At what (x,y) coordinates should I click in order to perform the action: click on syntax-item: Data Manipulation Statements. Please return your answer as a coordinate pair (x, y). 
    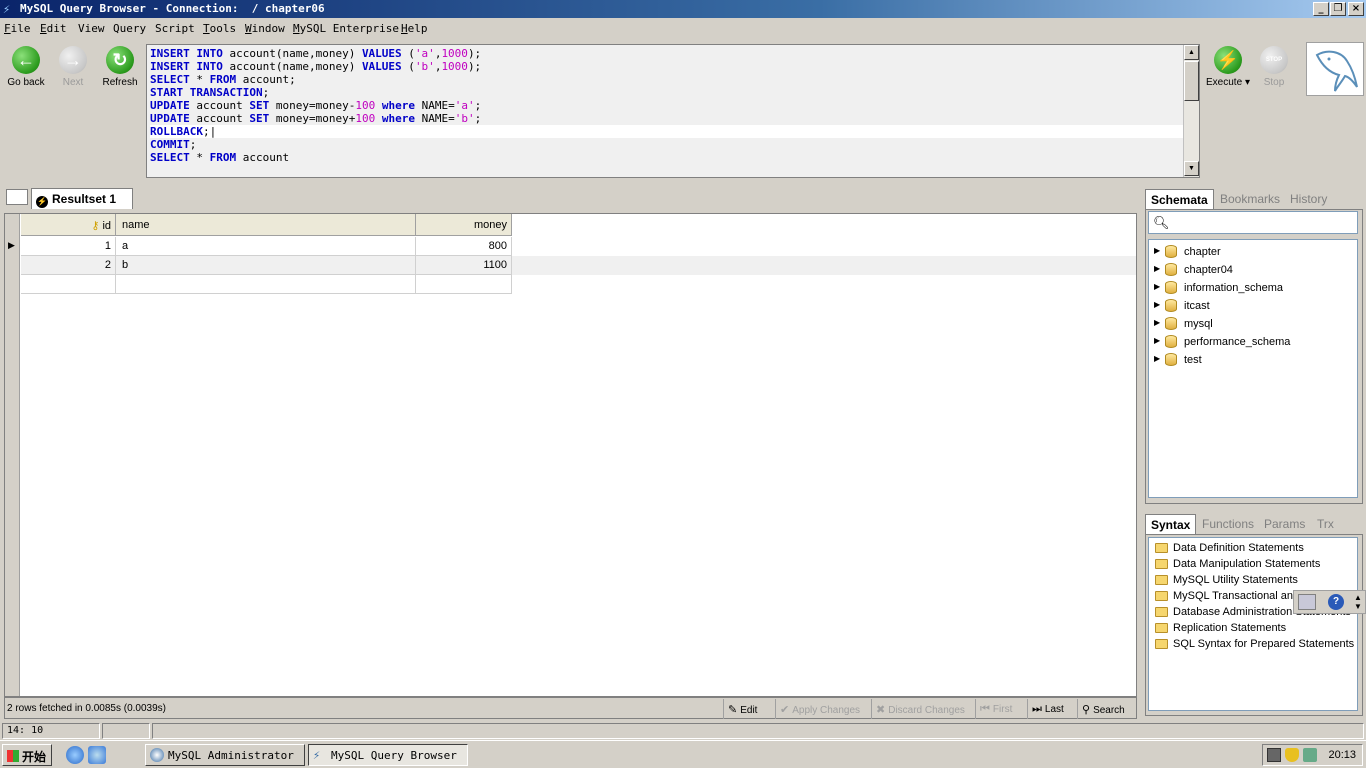
    Looking at the image, I should click on (1253, 564).